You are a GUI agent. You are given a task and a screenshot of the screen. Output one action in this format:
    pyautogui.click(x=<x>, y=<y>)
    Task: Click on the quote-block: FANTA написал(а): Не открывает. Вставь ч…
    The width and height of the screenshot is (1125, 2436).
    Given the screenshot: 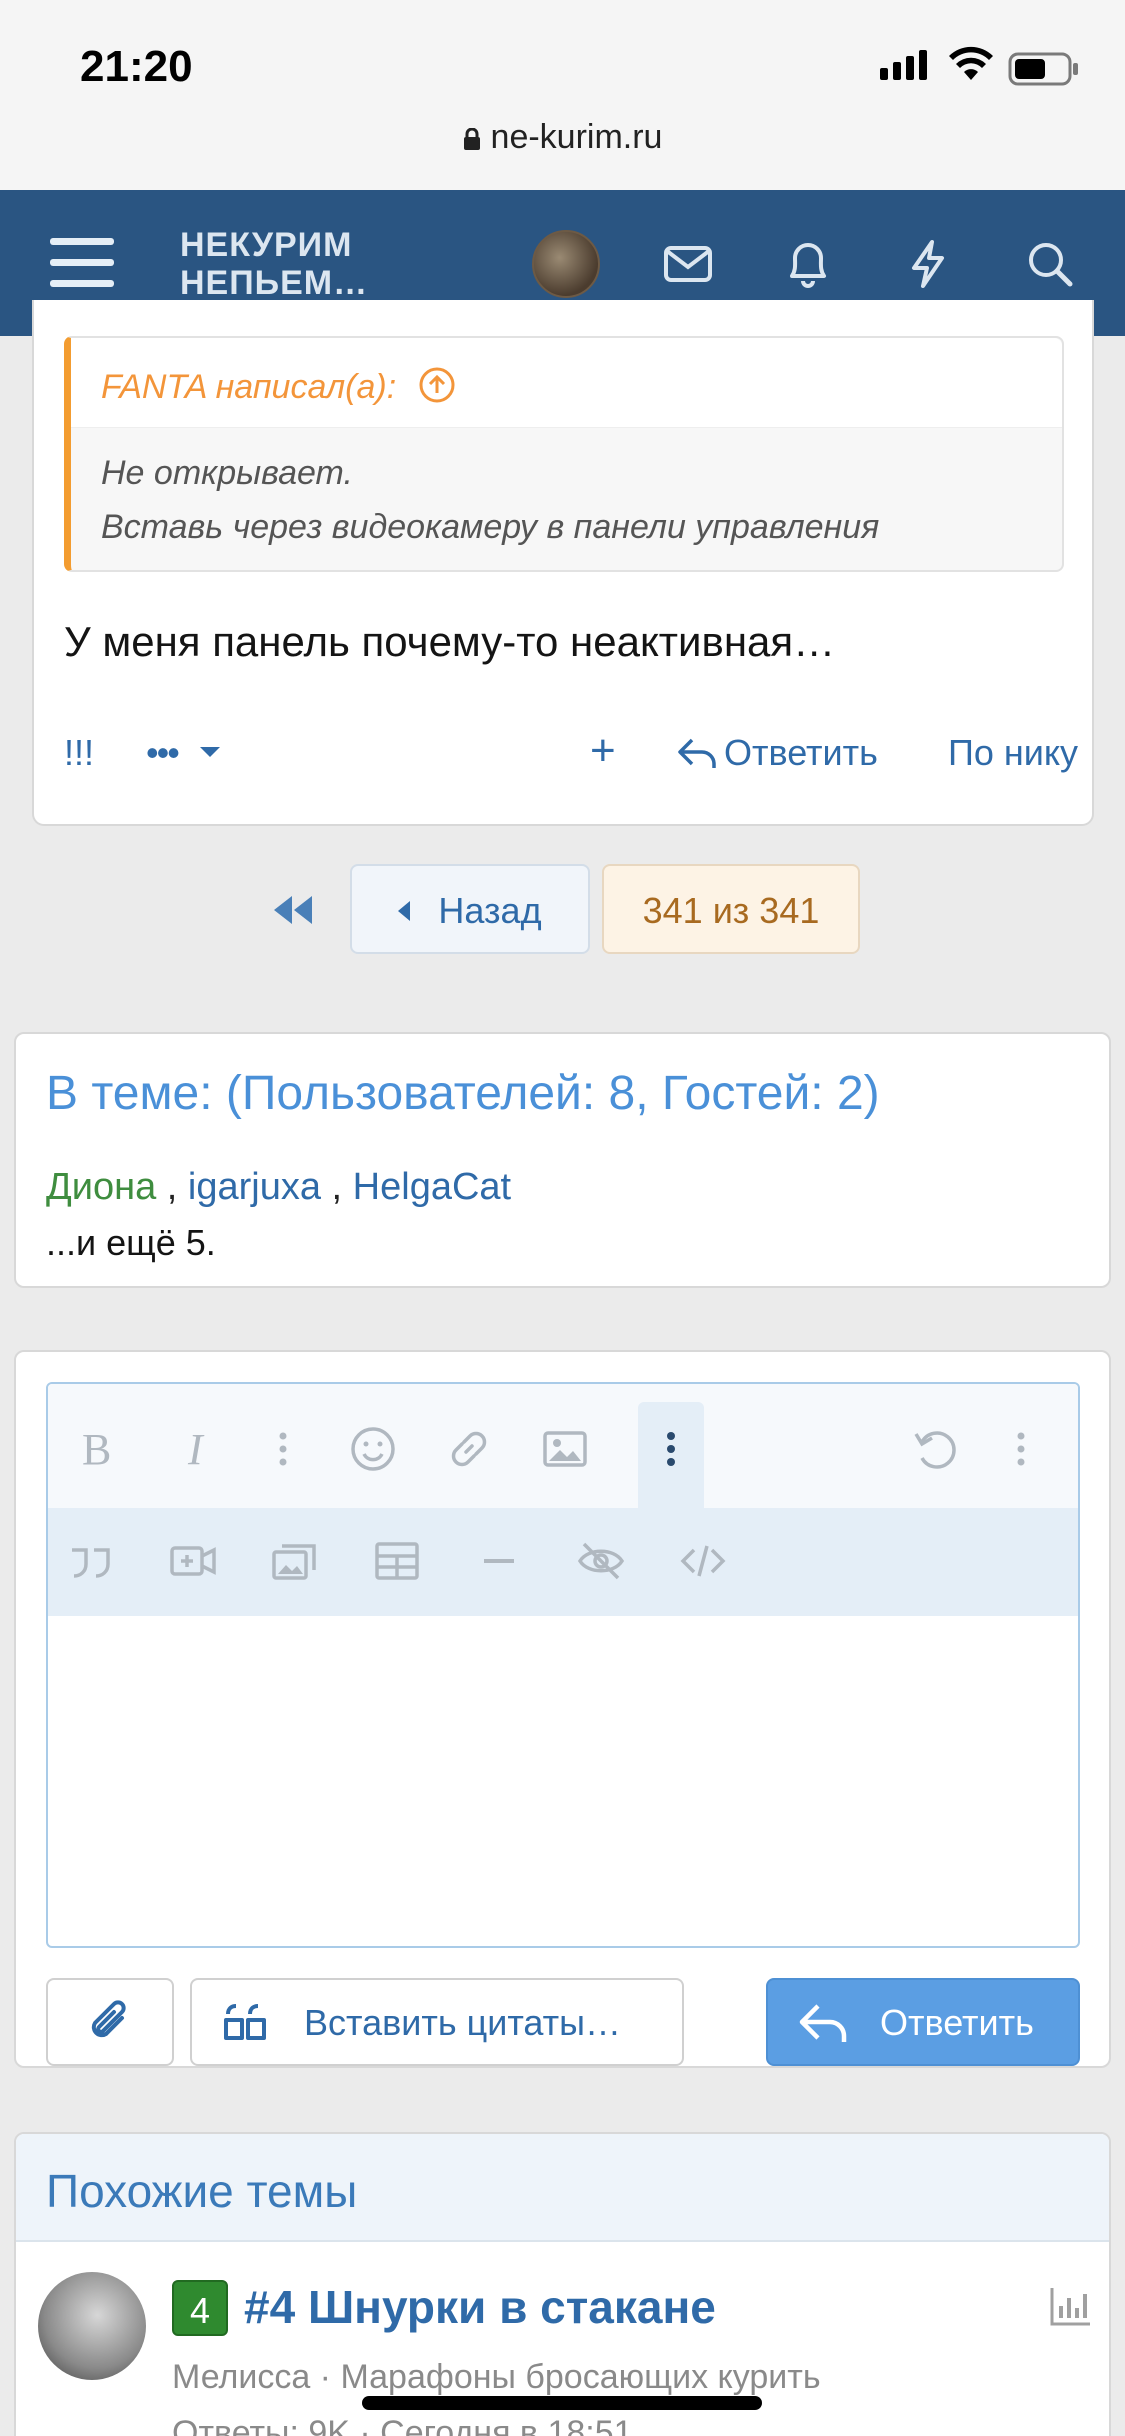 What is the action you would take?
    pyautogui.click(x=564, y=454)
    